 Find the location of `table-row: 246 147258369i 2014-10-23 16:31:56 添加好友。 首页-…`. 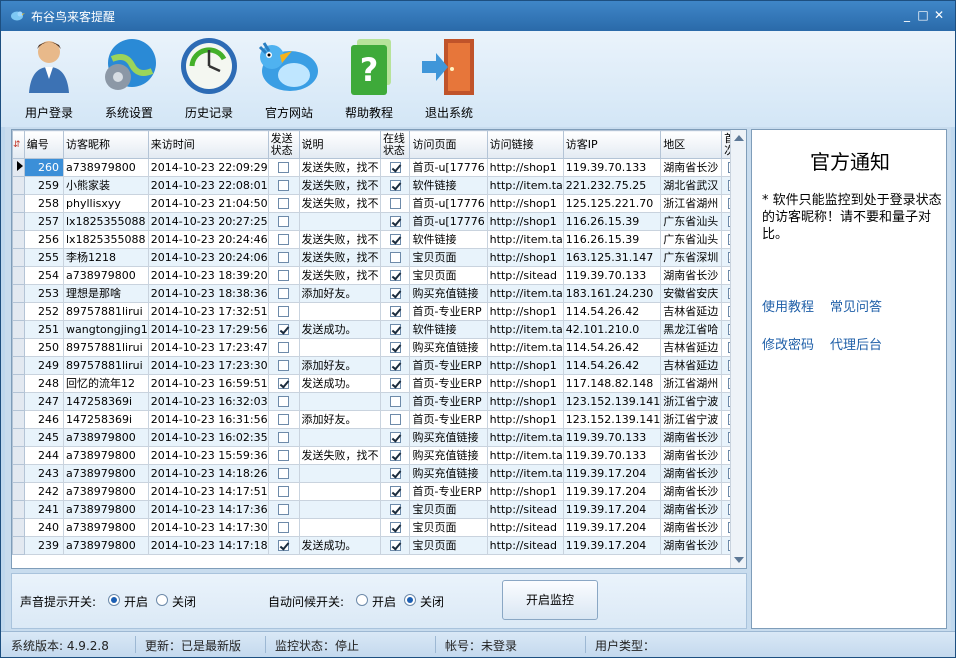

table-row: 246 147258369i 2014-10-23 16:31:56 添加好友。 首页-… is located at coordinates (379, 419).